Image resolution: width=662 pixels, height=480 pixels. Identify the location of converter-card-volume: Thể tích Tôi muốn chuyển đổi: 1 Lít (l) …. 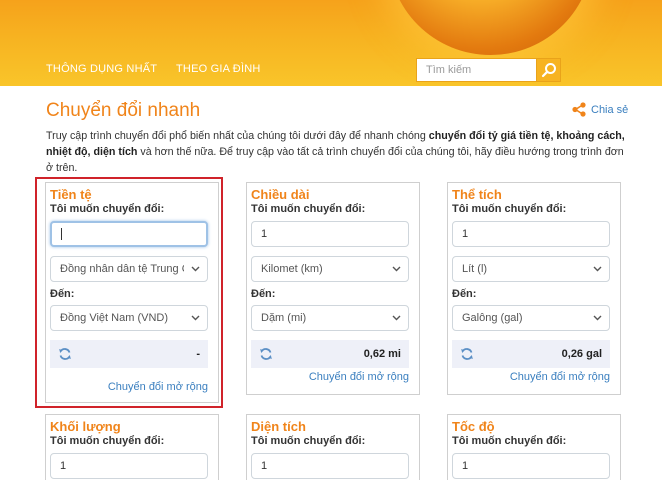
(534, 288).